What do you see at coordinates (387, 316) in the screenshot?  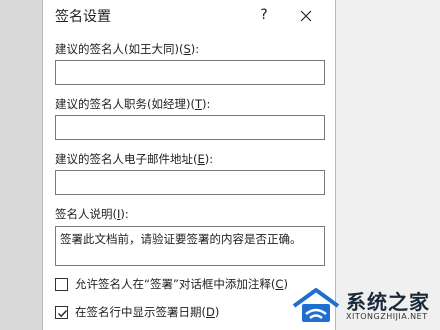 I see `watermark-url: XITONGZHIJIA.NET` at bounding box center [387, 316].